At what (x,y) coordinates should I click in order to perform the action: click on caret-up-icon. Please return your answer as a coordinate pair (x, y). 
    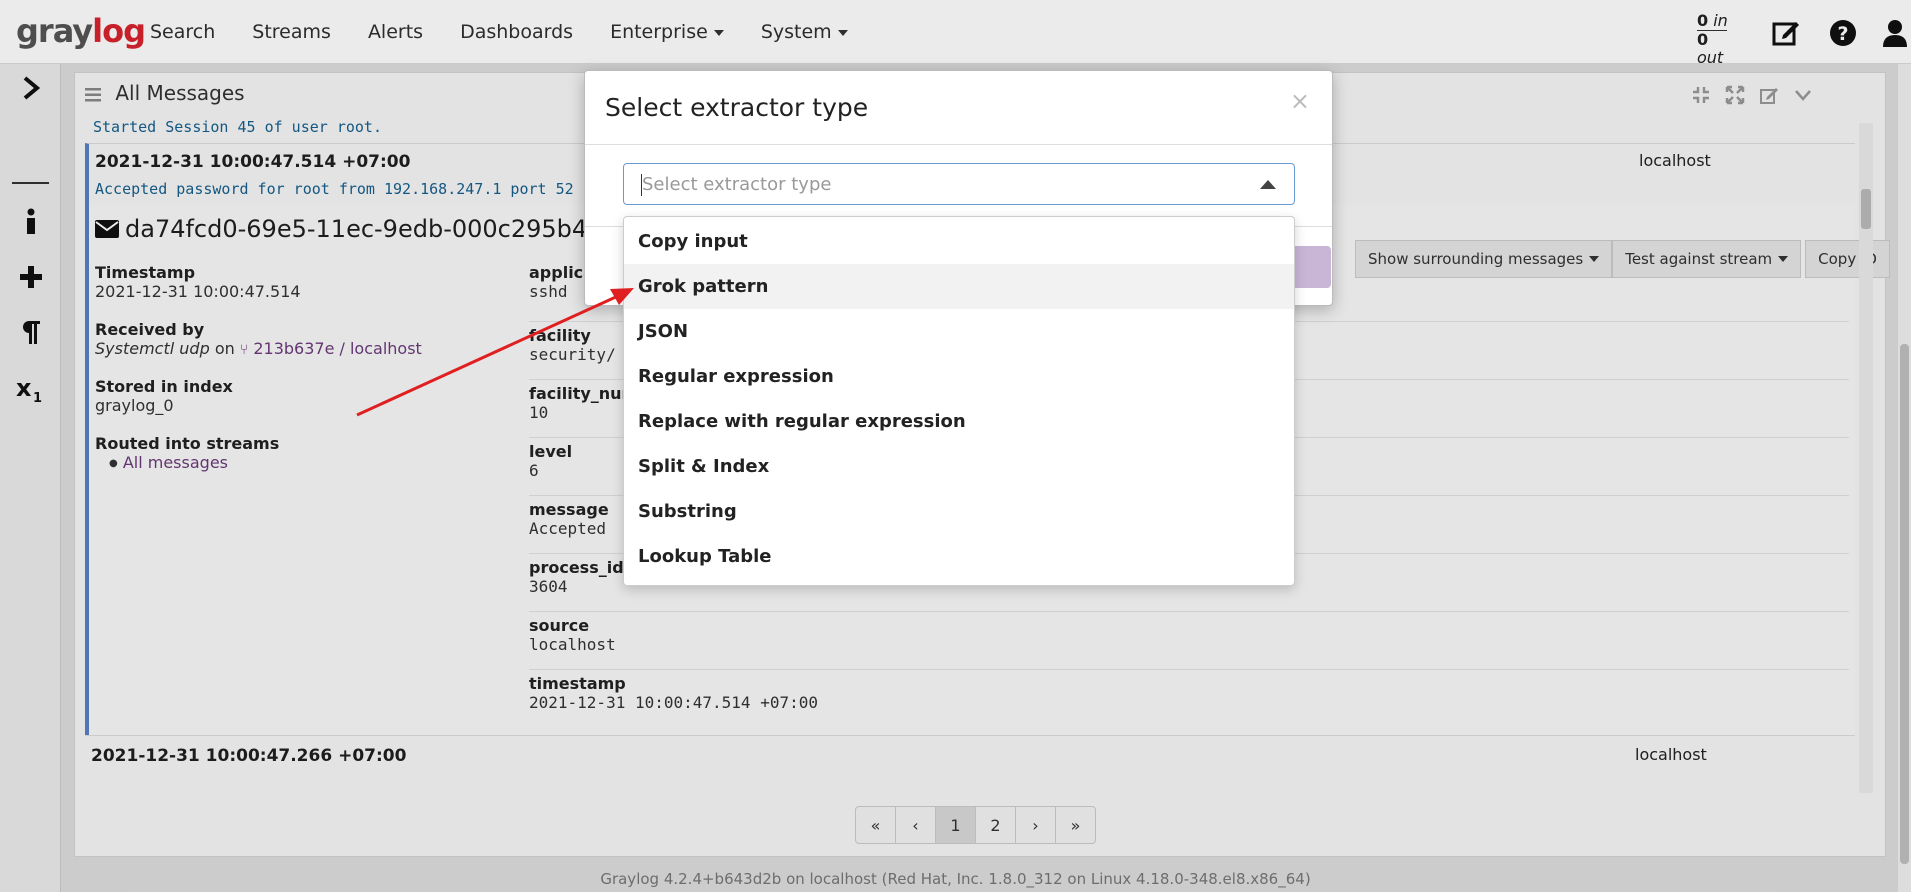
    Looking at the image, I should click on (1268, 184).